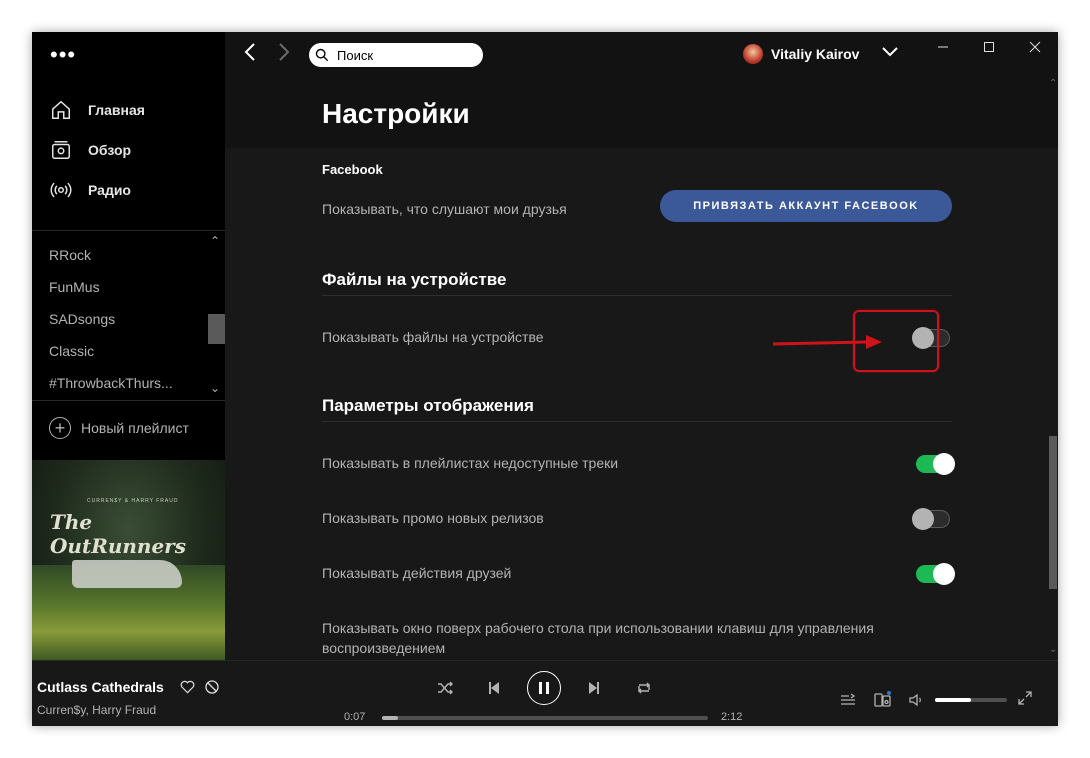 This screenshot has width=1090, height=758. Describe the element at coordinates (110, 150) in the screenshot. I see `nav-browse-label: Обзор` at that location.